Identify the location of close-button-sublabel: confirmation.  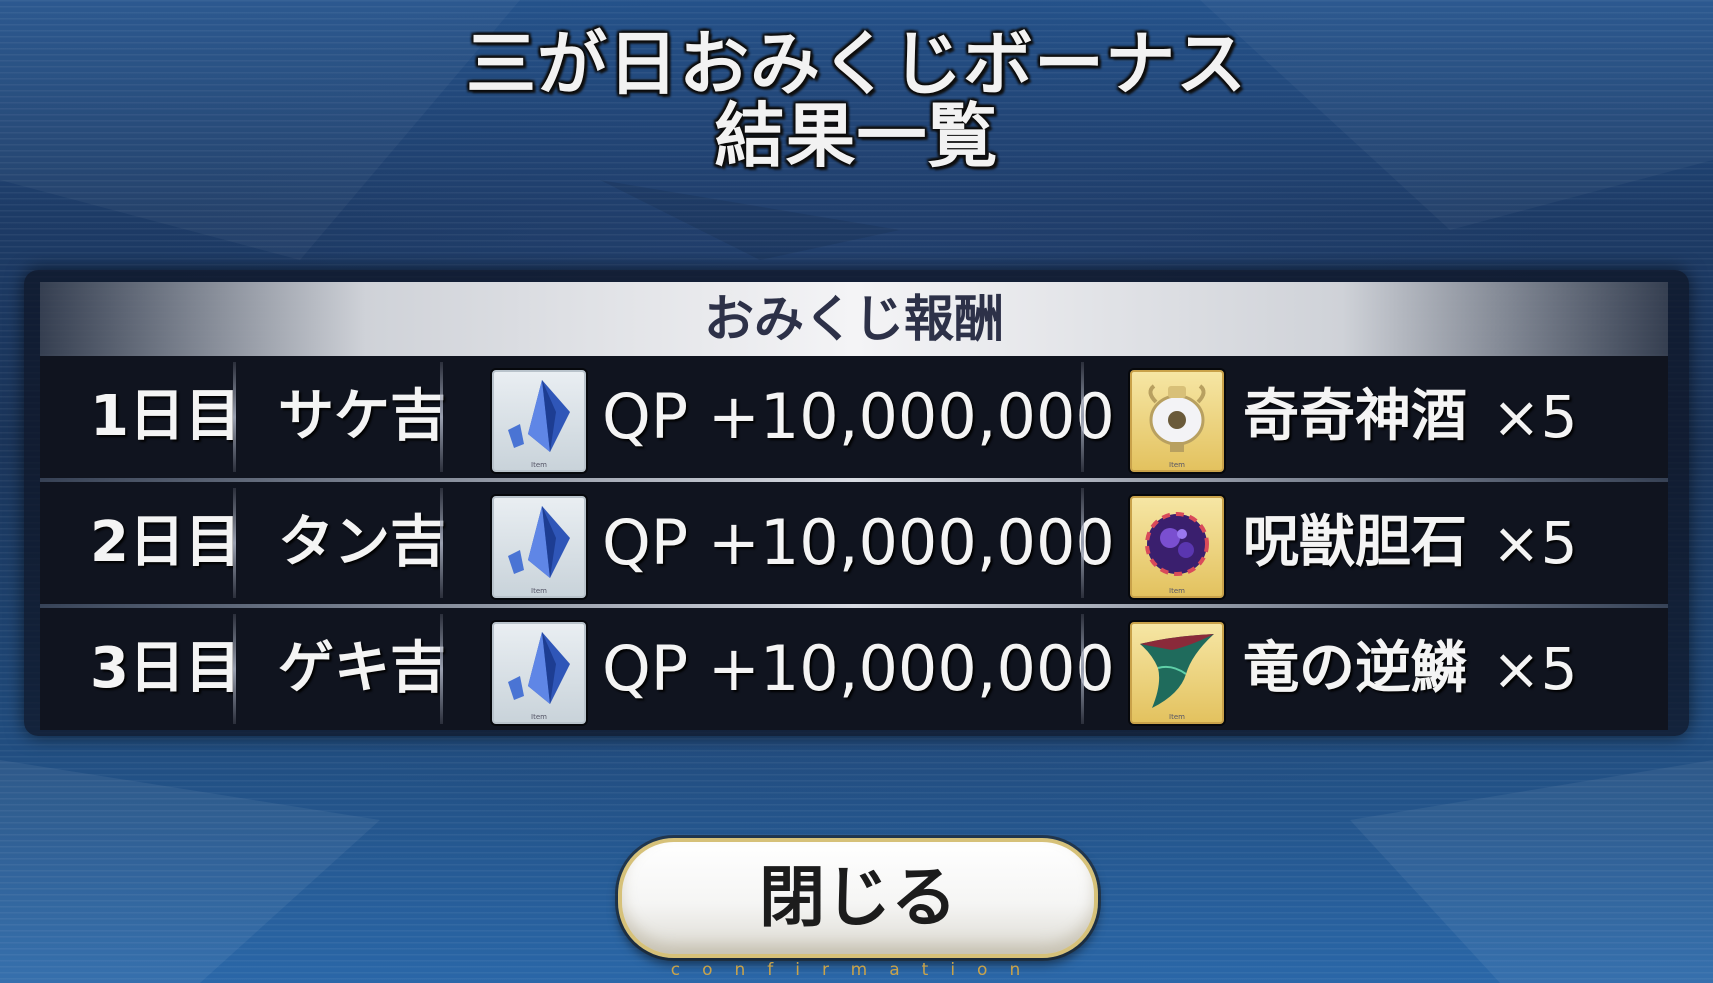
(856, 970).